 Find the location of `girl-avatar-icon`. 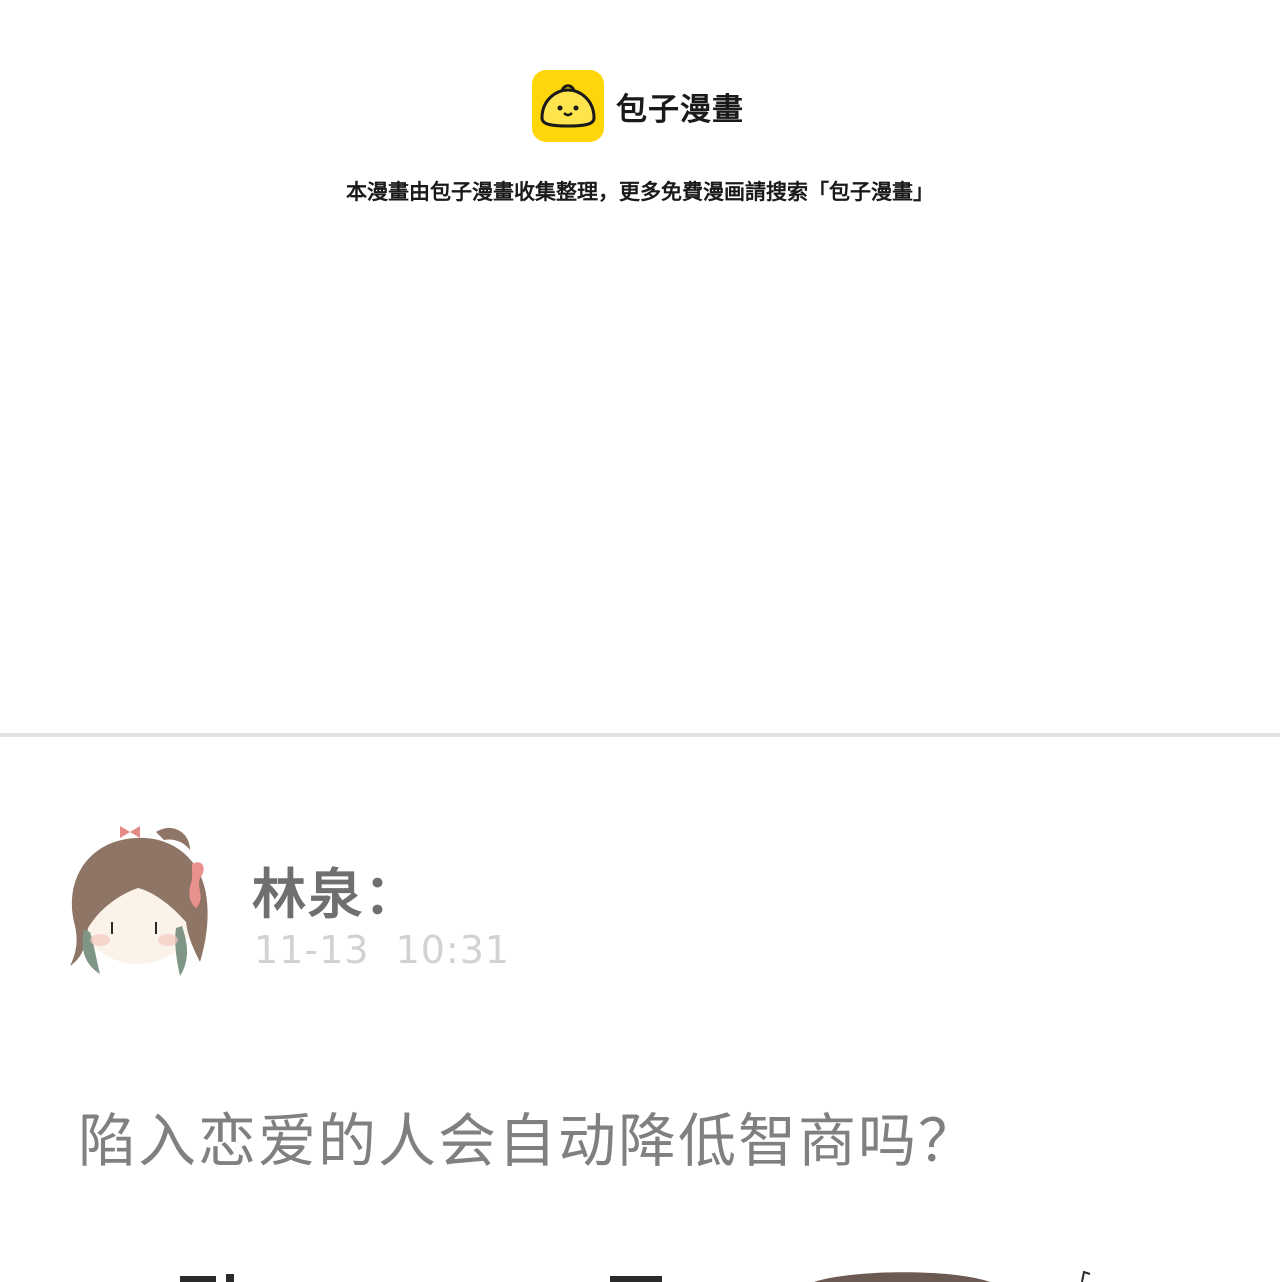

girl-avatar-icon is located at coordinates (138, 900).